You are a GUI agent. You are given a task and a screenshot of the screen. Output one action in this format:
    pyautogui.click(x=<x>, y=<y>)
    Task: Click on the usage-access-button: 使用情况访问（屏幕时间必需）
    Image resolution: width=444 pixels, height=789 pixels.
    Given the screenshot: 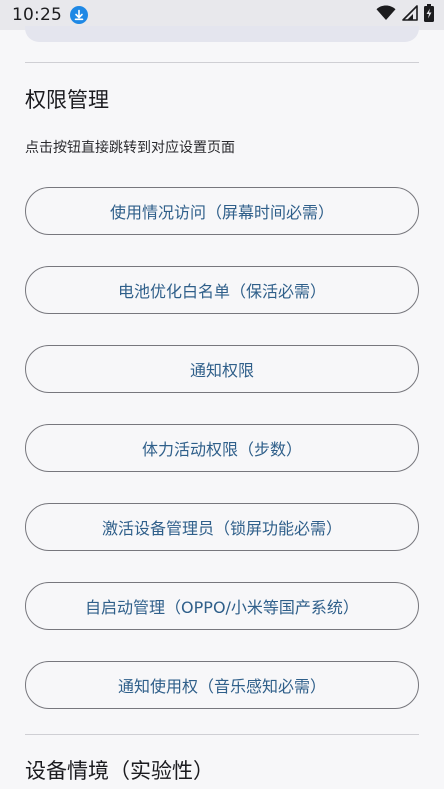 What is the action you would take?
    pyautogui.click(x=222, y=211)
    